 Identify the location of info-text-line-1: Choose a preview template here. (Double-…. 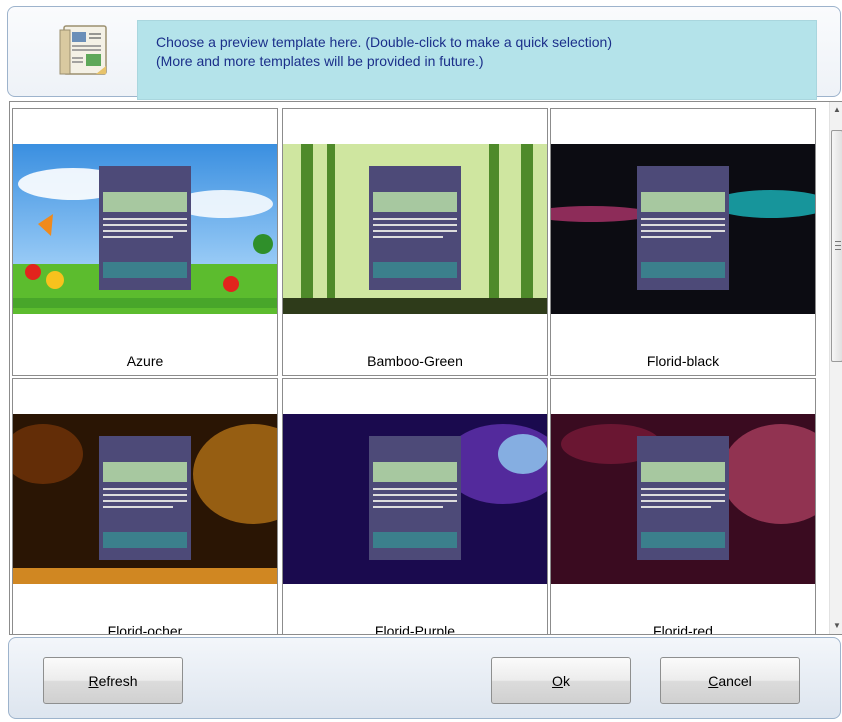
(384, 42).